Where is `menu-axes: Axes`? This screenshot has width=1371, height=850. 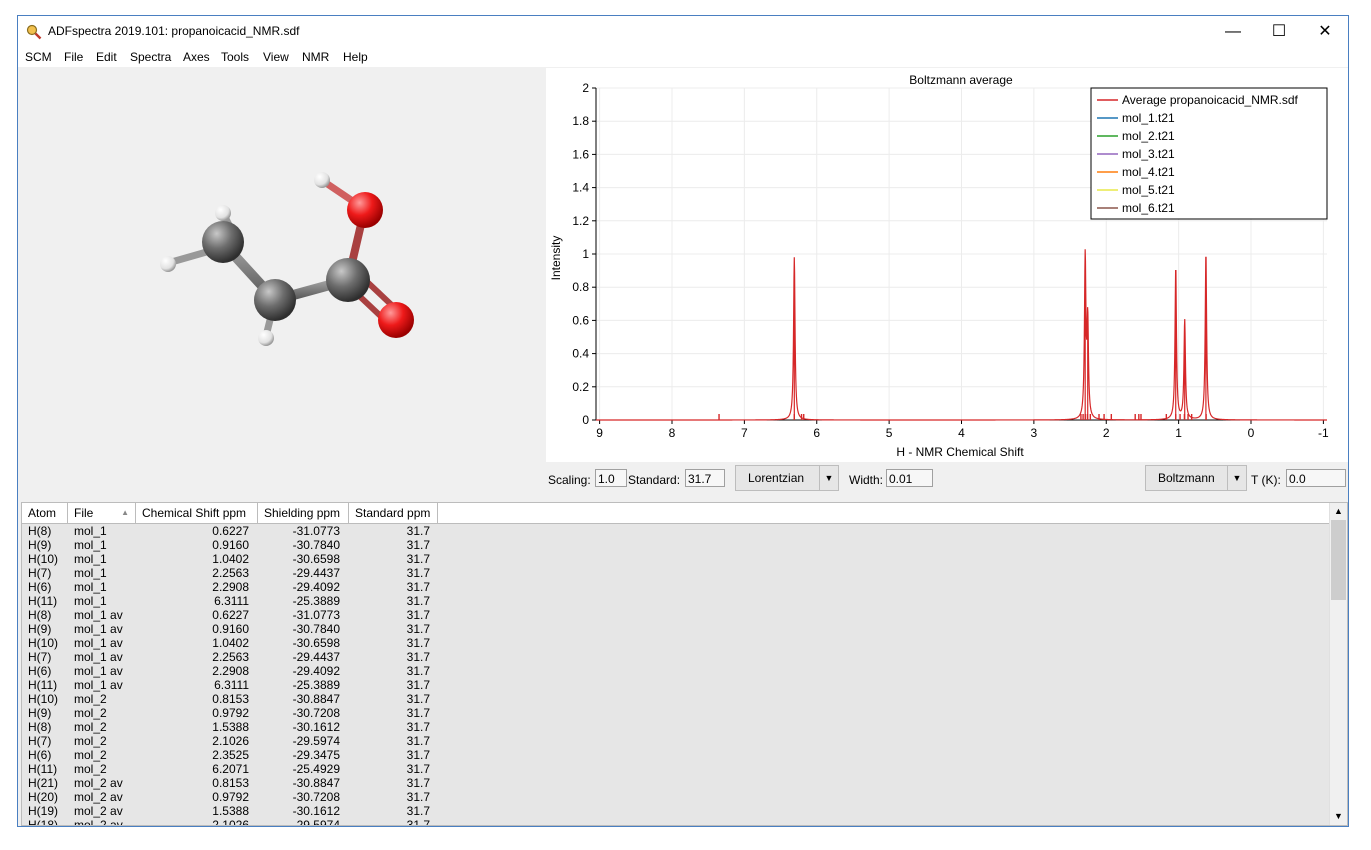 menu-axes: Axes is located at coordinates (196, 57).